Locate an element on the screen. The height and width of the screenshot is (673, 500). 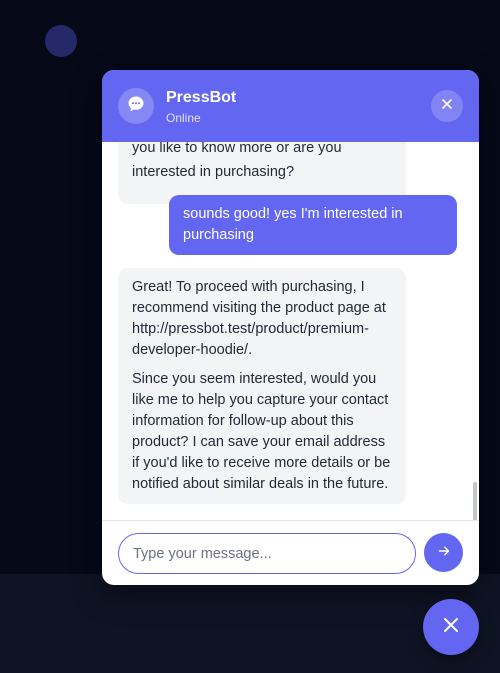
bot-avatar is located at coordinates (136, 106).